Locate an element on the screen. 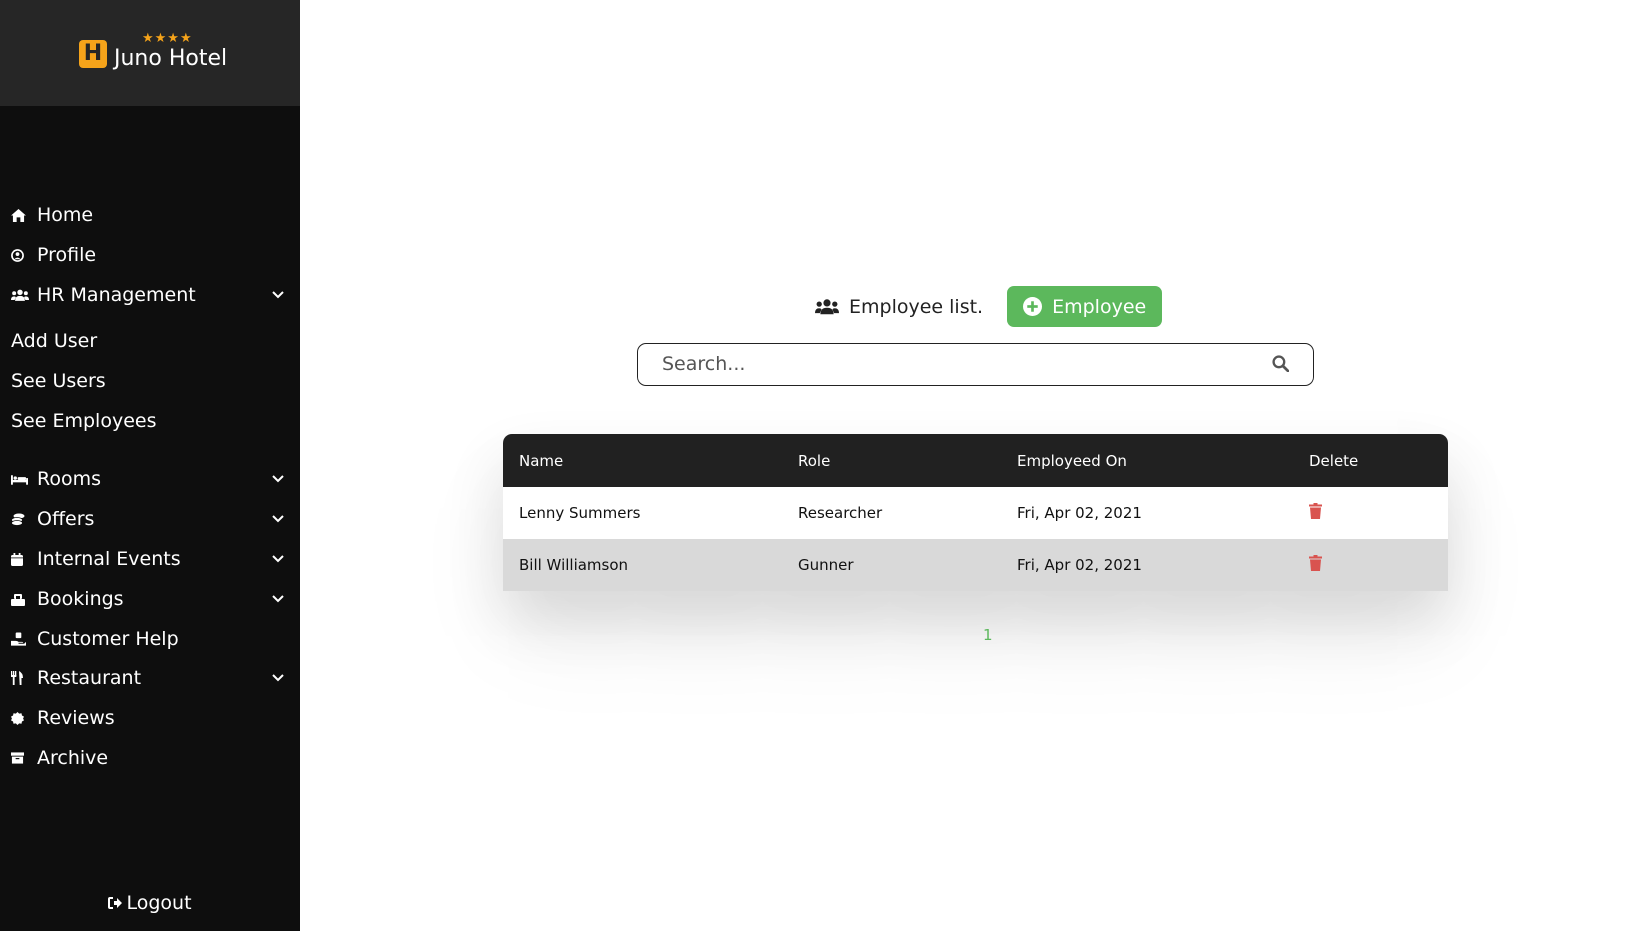 This screenshot has height=931, width=1651. sidebar-item-label: Internal Events is located at coordinates (109, 559).